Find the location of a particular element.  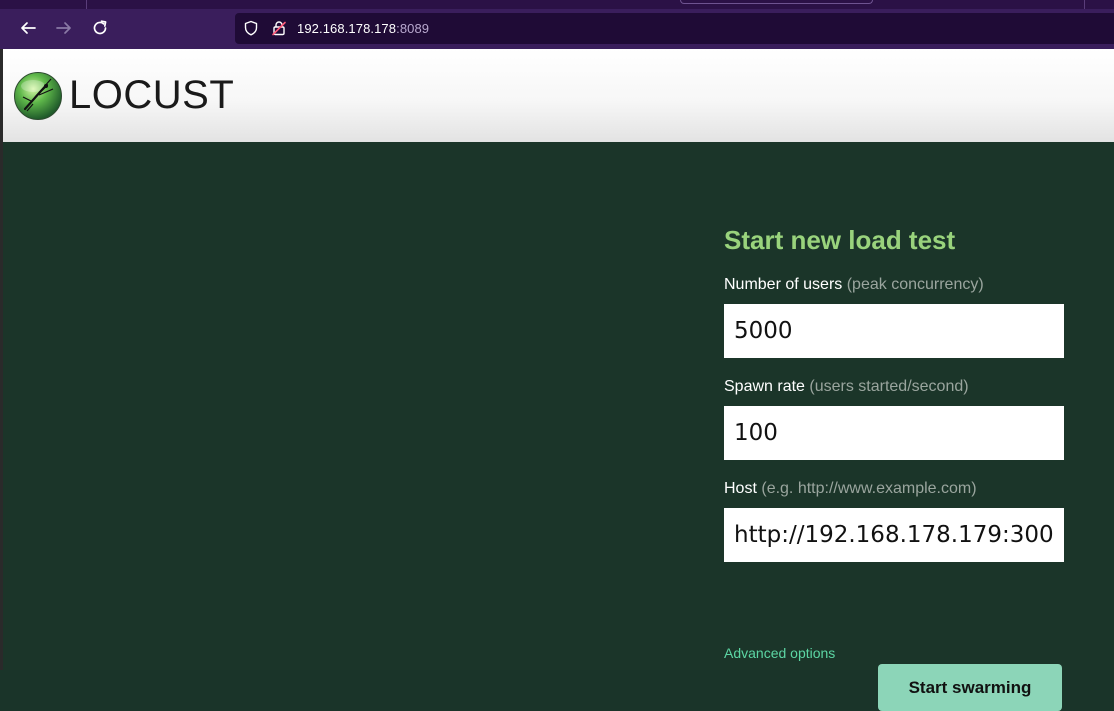

shield-icon is located at coordinates (251, 28).